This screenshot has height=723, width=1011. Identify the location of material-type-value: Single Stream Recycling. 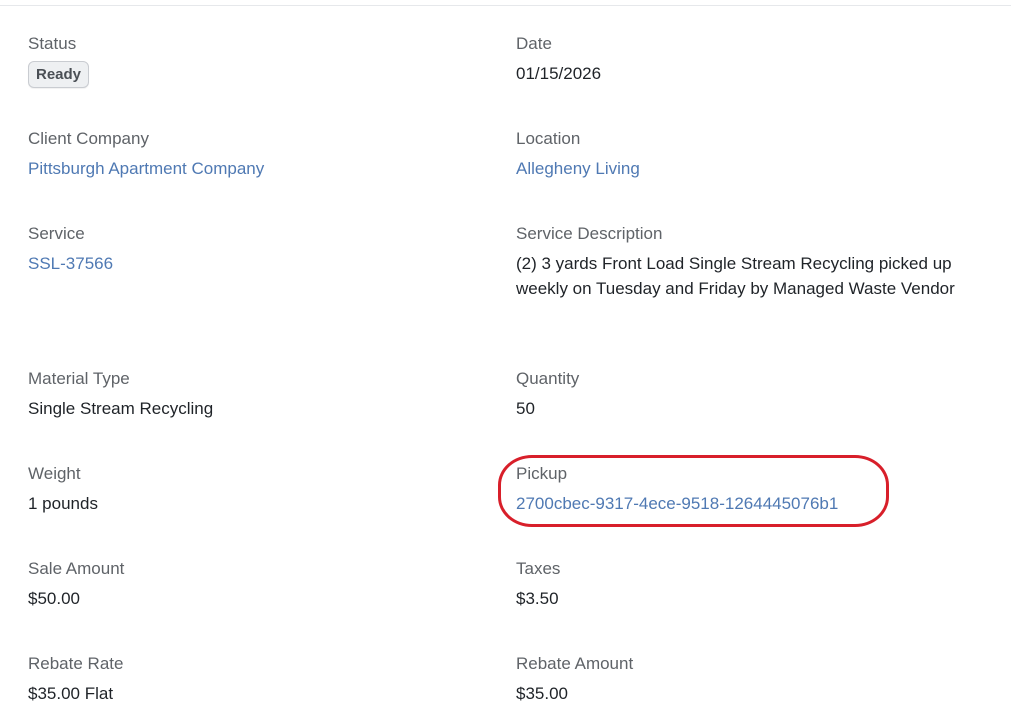
(121, 408).